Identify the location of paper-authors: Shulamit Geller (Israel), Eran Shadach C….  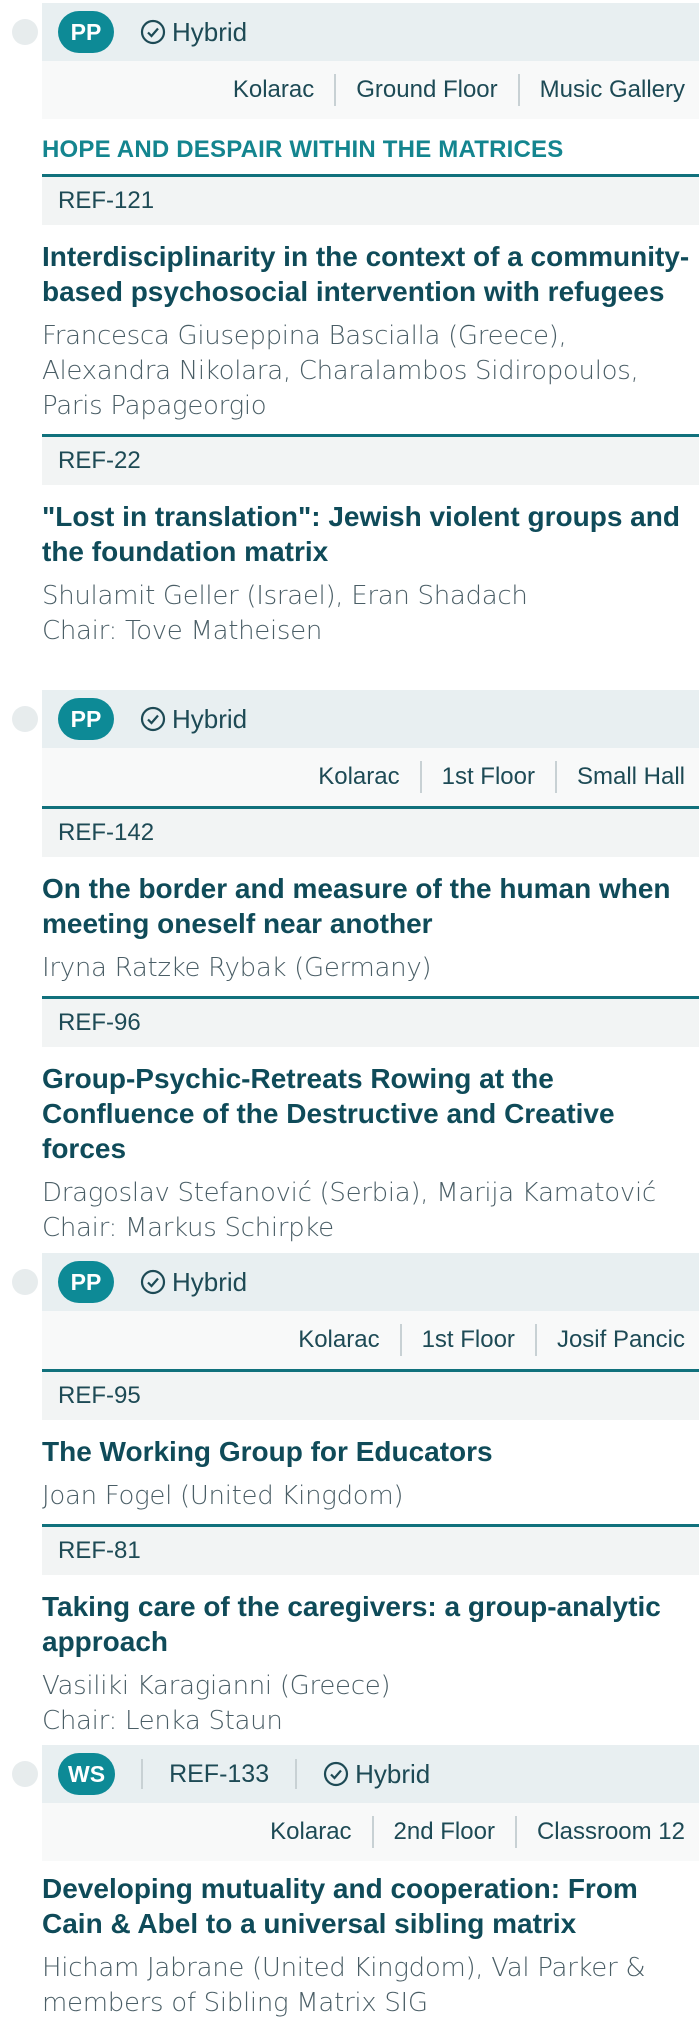
(370, 609).